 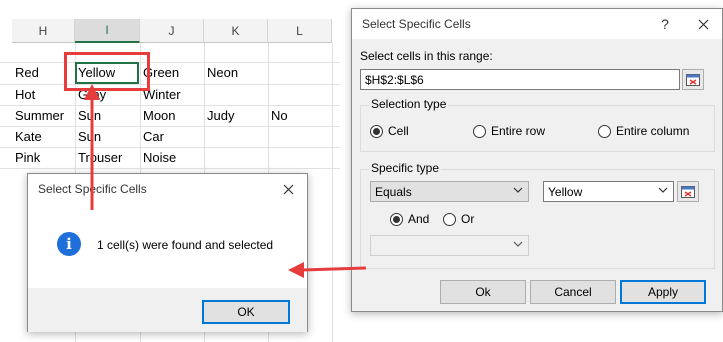 What do you see at coordinates (688, 191) in the screenshot?
I see `value-select-icon` at bounding box center [688, 191].